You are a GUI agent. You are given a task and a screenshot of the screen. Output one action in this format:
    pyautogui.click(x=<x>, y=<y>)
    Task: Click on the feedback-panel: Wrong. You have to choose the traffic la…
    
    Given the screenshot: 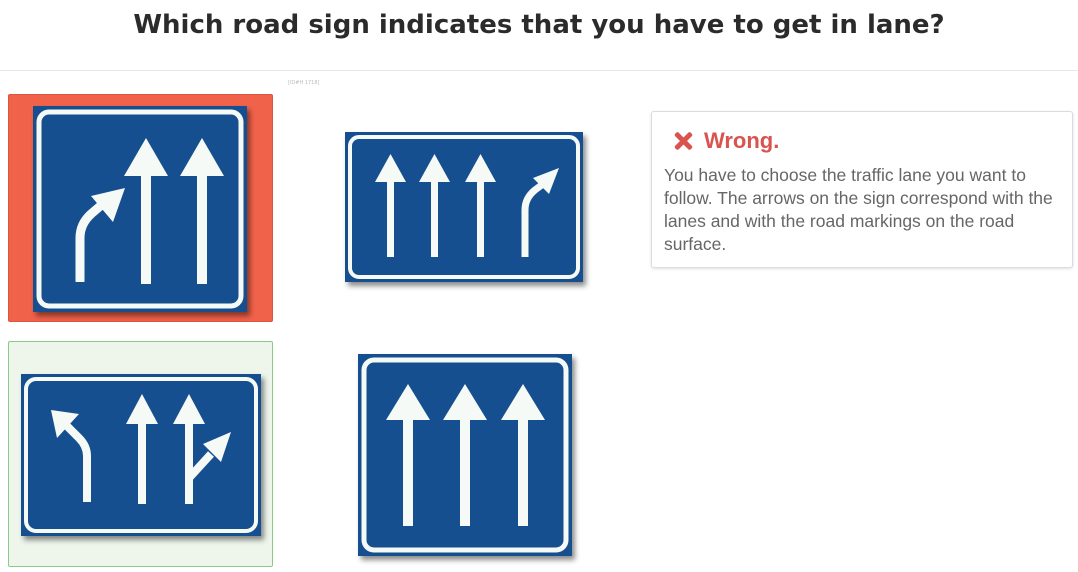 What is the action you would take?
    pyautogui.click(x=862, y=189)
    